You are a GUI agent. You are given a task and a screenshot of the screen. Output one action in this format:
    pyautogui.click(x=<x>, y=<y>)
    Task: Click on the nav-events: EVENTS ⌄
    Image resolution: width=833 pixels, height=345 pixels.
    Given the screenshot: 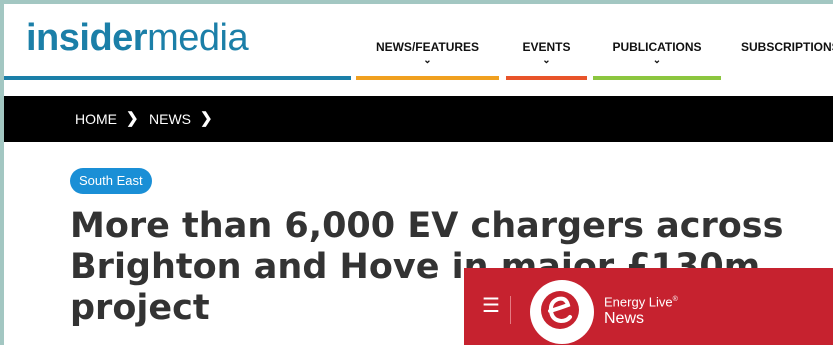 What is the action you would take?
    pyautogui.click(x=546, y=60)
    